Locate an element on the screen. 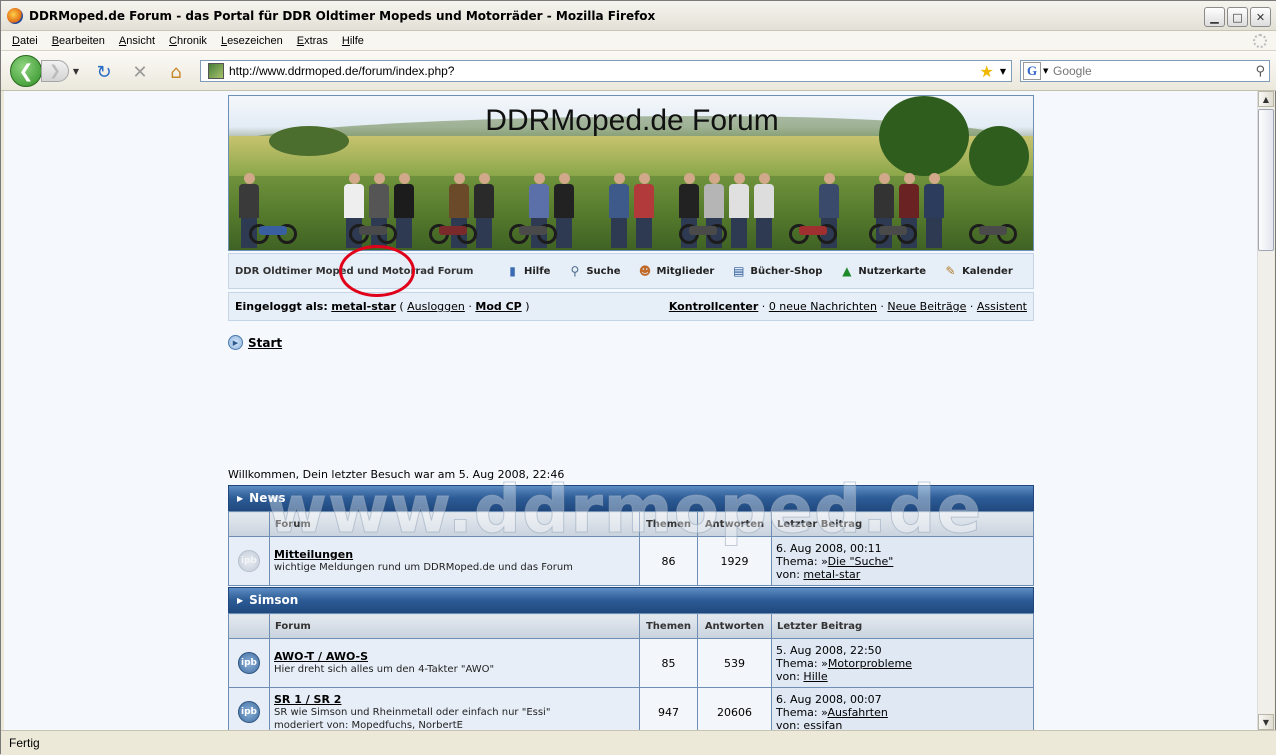 The height and width of the screenshot is (755, 1276). nav-link-label: Mitglieder is located at coordinates (685, 271).